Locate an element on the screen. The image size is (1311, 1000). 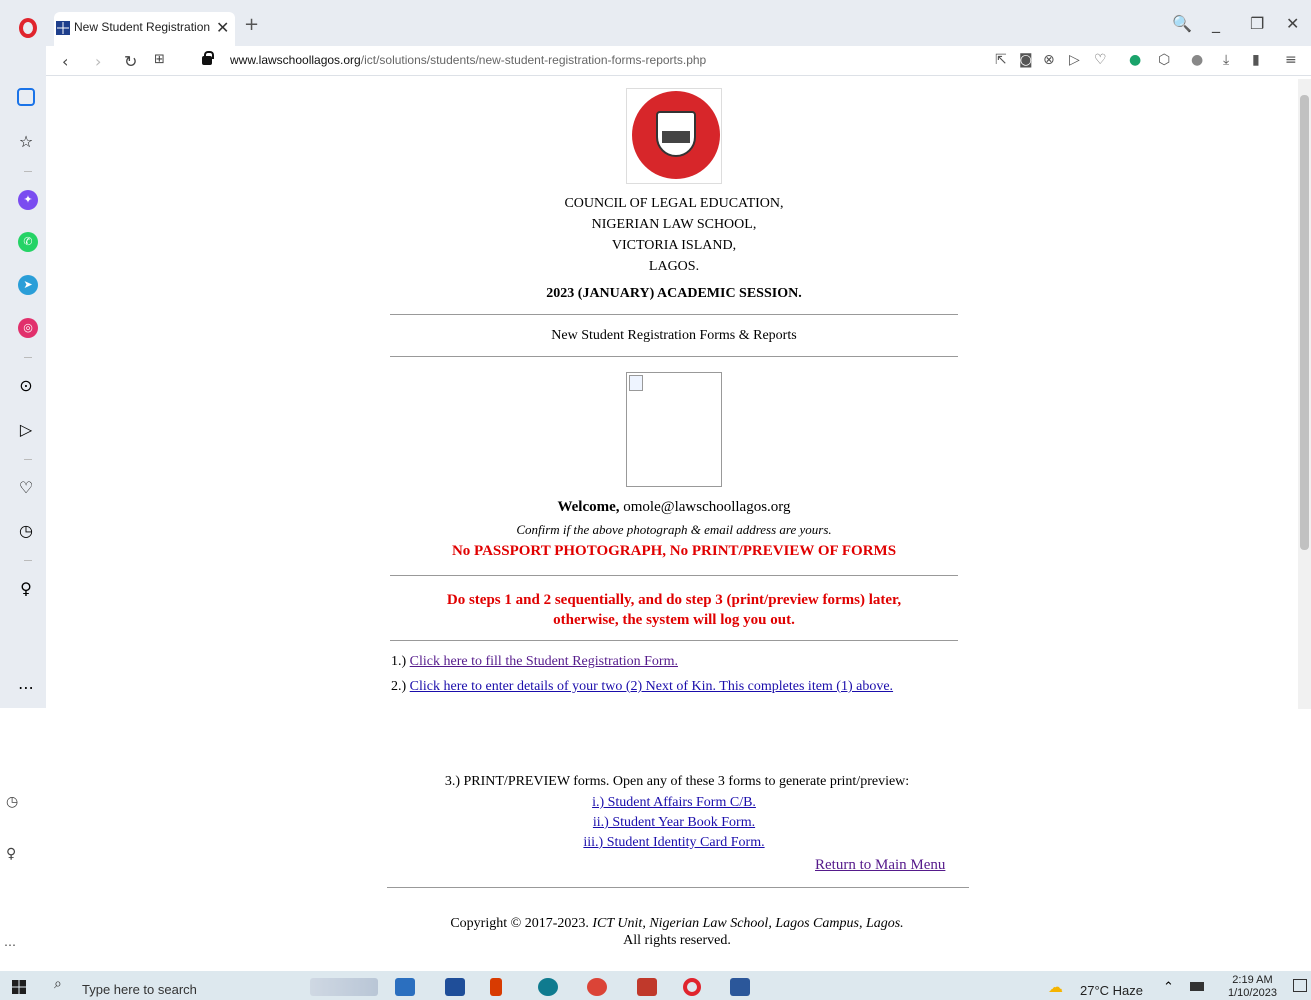
back-icon: ‹ is located at coordinates (65, 61).